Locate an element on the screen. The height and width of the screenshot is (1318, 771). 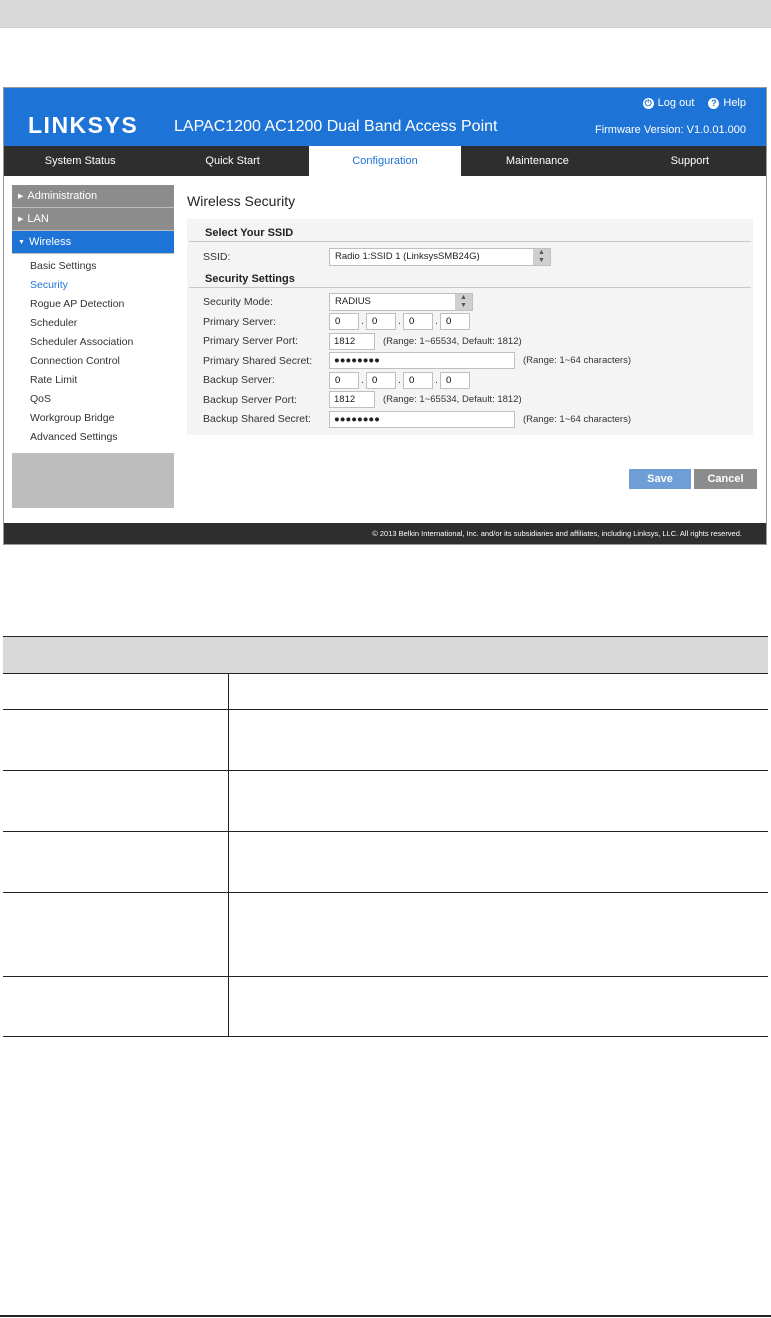
logout-label: Log out is located at coordinates (676, 103).